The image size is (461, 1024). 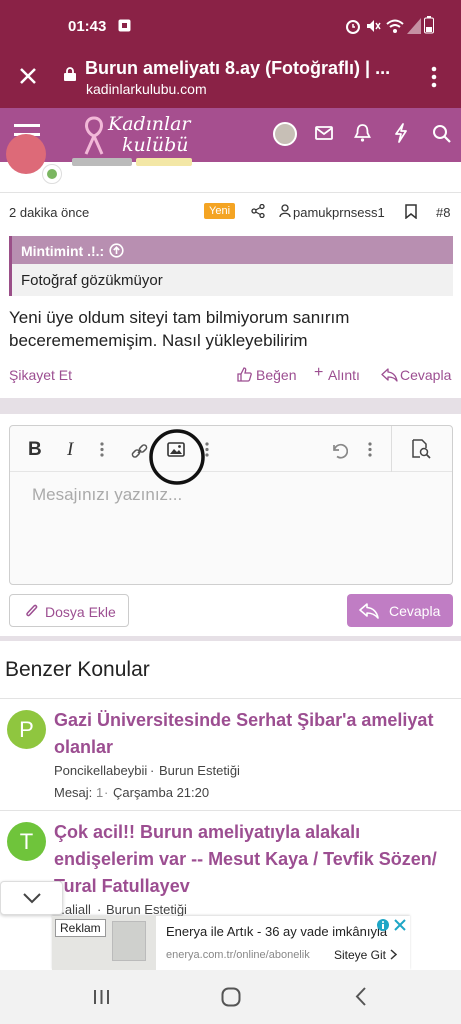 I want to click on more-options-icon, so click(x=102, y=449).